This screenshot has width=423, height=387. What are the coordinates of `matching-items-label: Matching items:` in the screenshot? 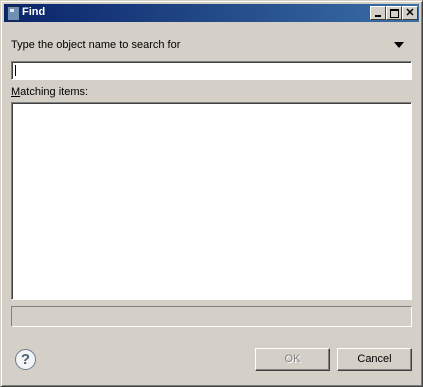 It's located at (49, 92).